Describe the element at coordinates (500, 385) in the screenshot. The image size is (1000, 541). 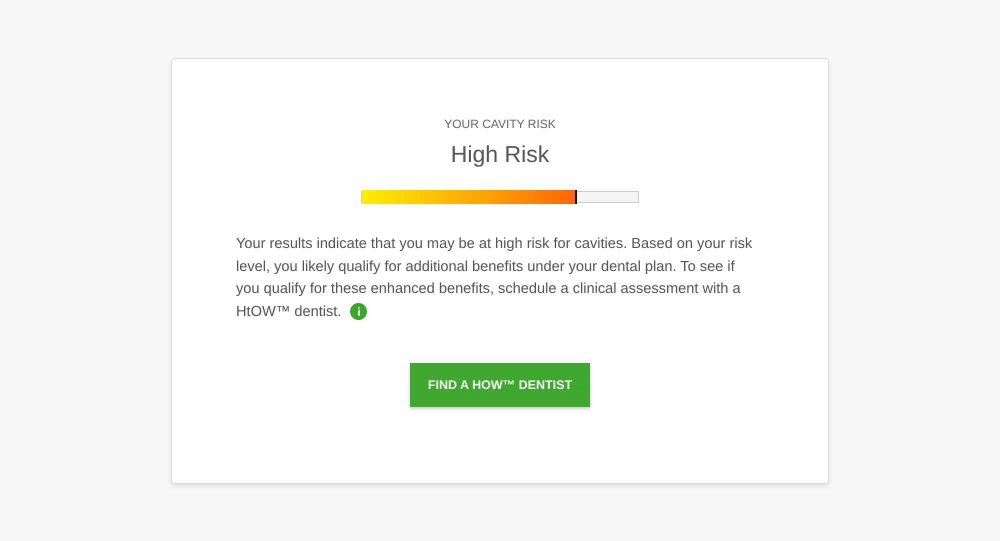
I see `find-dentist-button: FIND A HOW™ DENTIST` at that location.